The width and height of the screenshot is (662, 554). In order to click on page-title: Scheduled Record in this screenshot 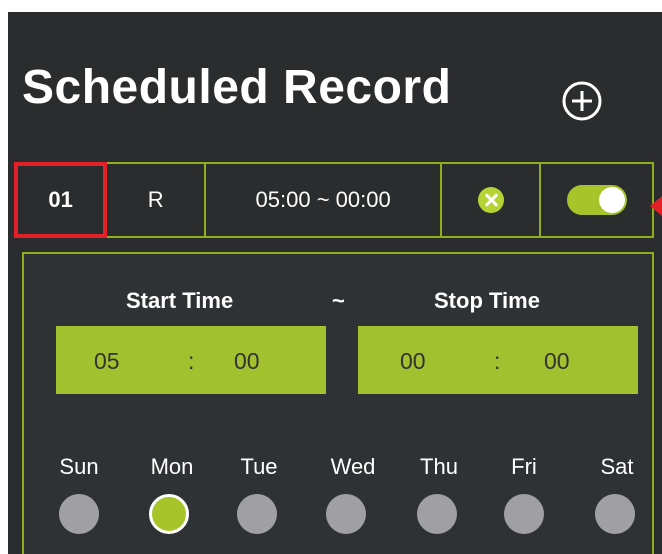, I will do `click(237, 87)`.